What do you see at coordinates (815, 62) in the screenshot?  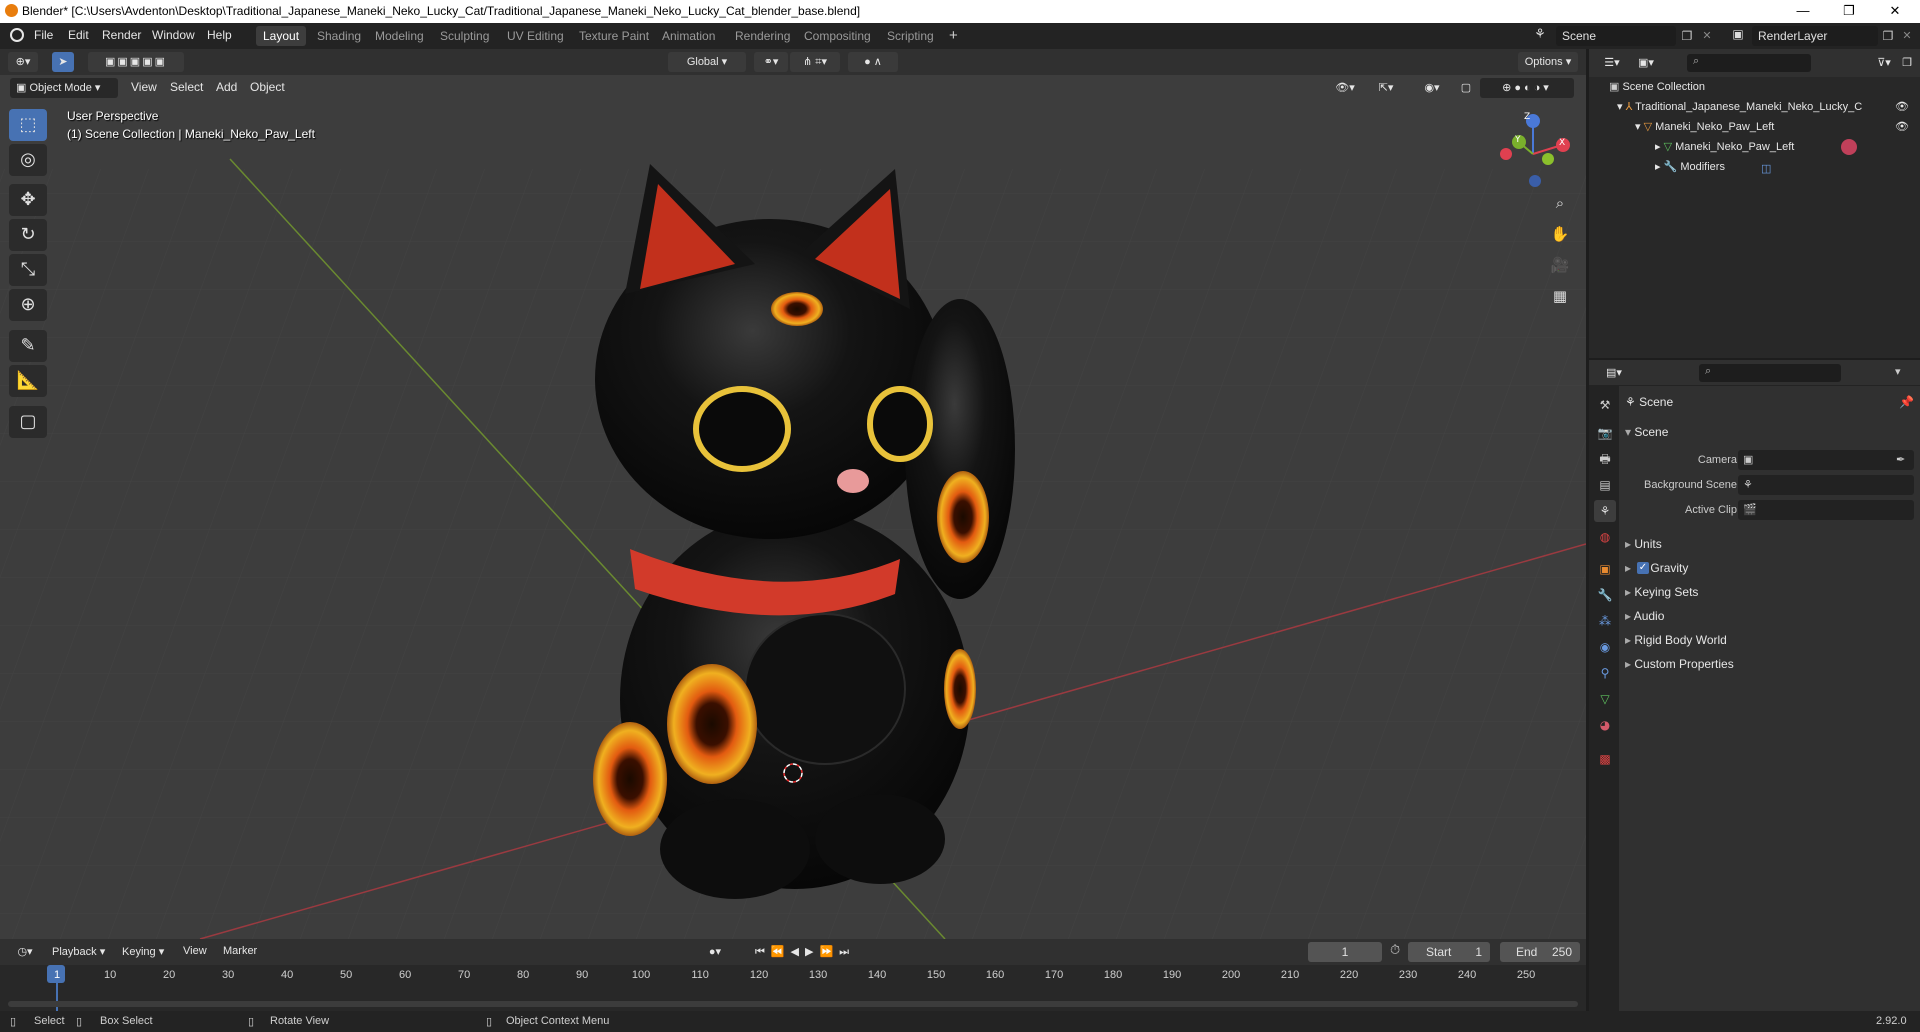 I see `snap-toggle-icon: ⋔ ⌗▾` at bounding box center [815, 62].